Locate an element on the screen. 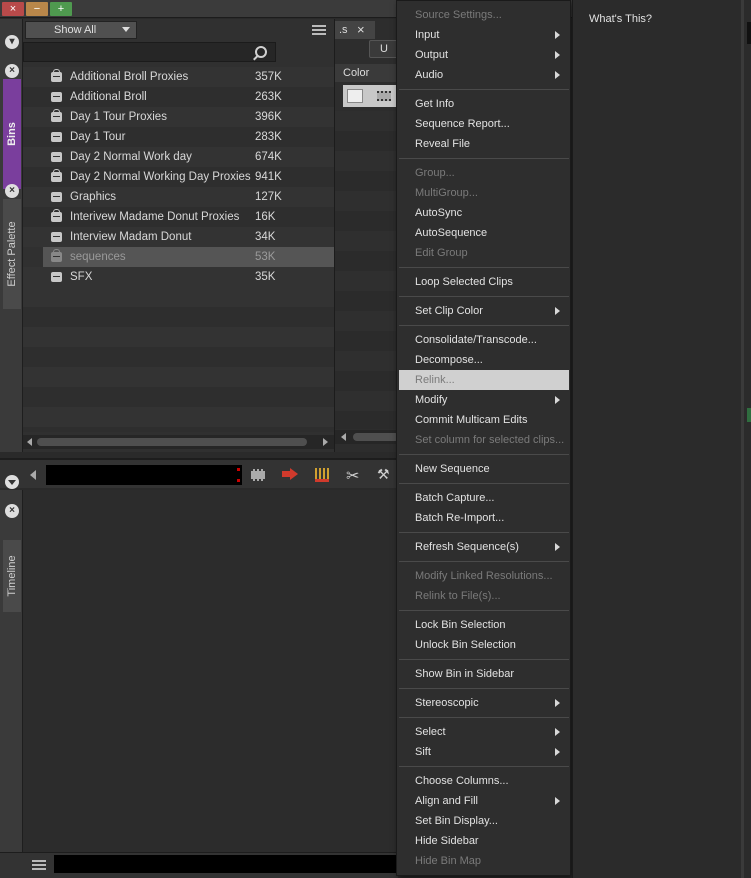  lift-icon: ⚒ is located at coordinates (383, 474).